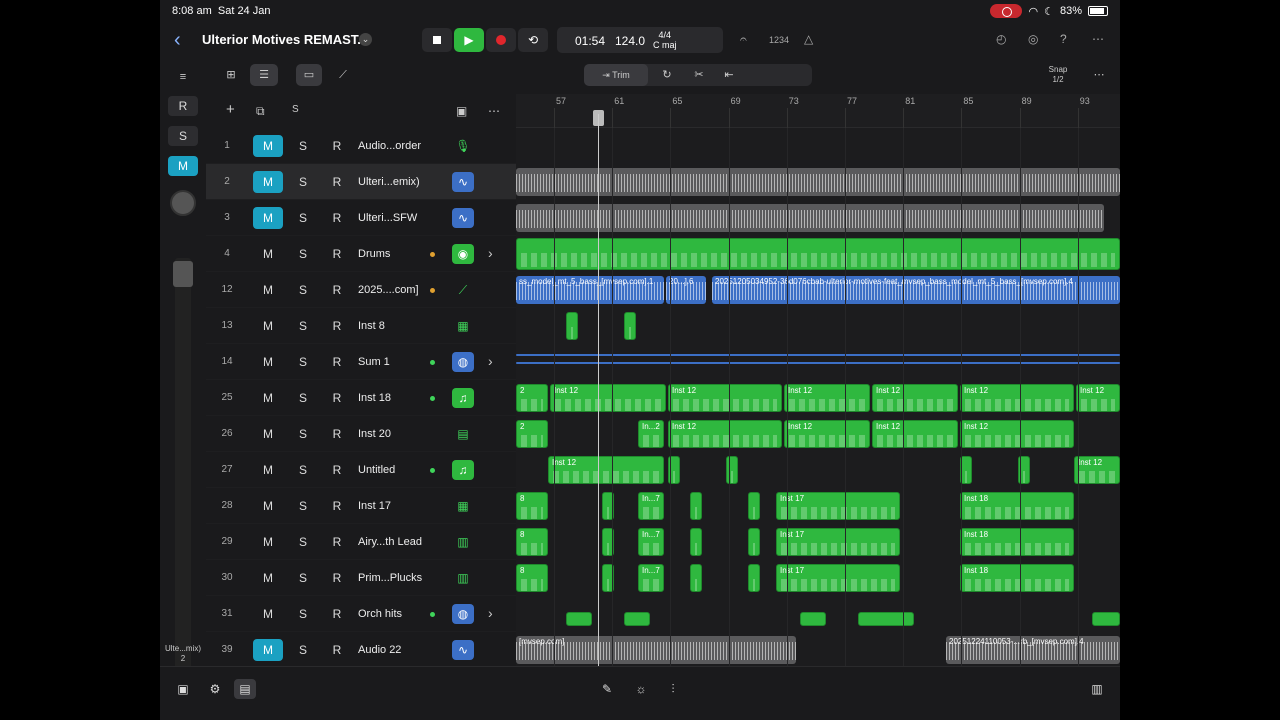  I want to click on add-track-icon: +, so click(230, 109).